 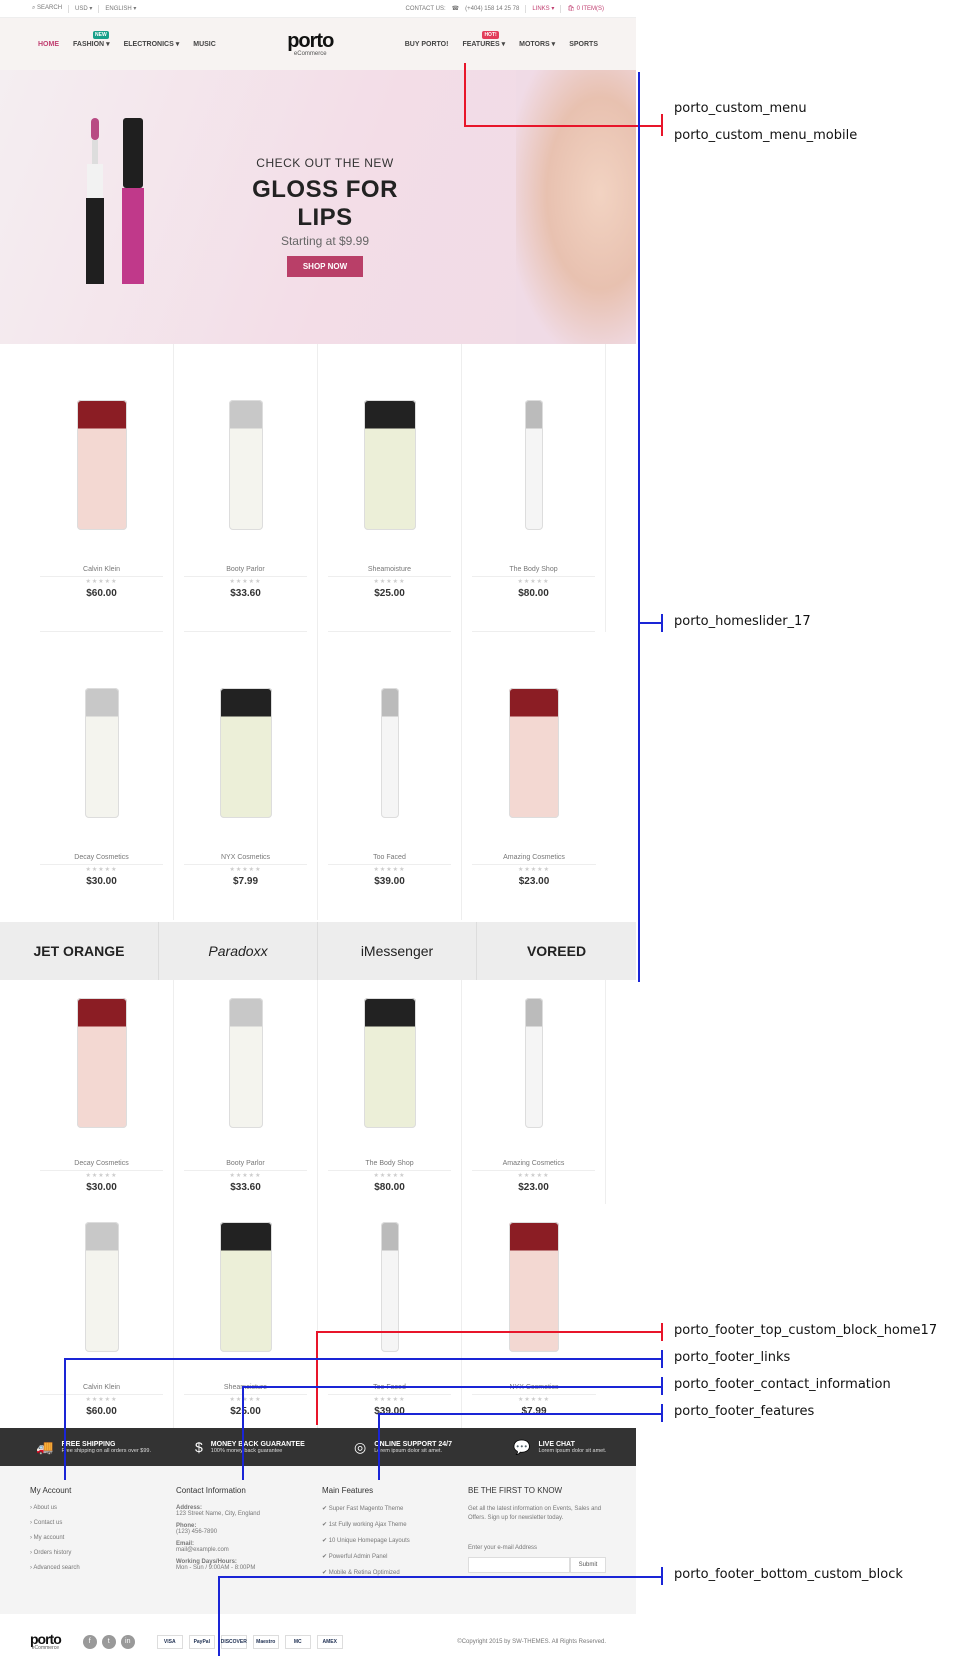 What do you see at coordinates (583, 44) in the screenshot?
I see `nav-sports: SPORTS` at bounding box center [583, 44].